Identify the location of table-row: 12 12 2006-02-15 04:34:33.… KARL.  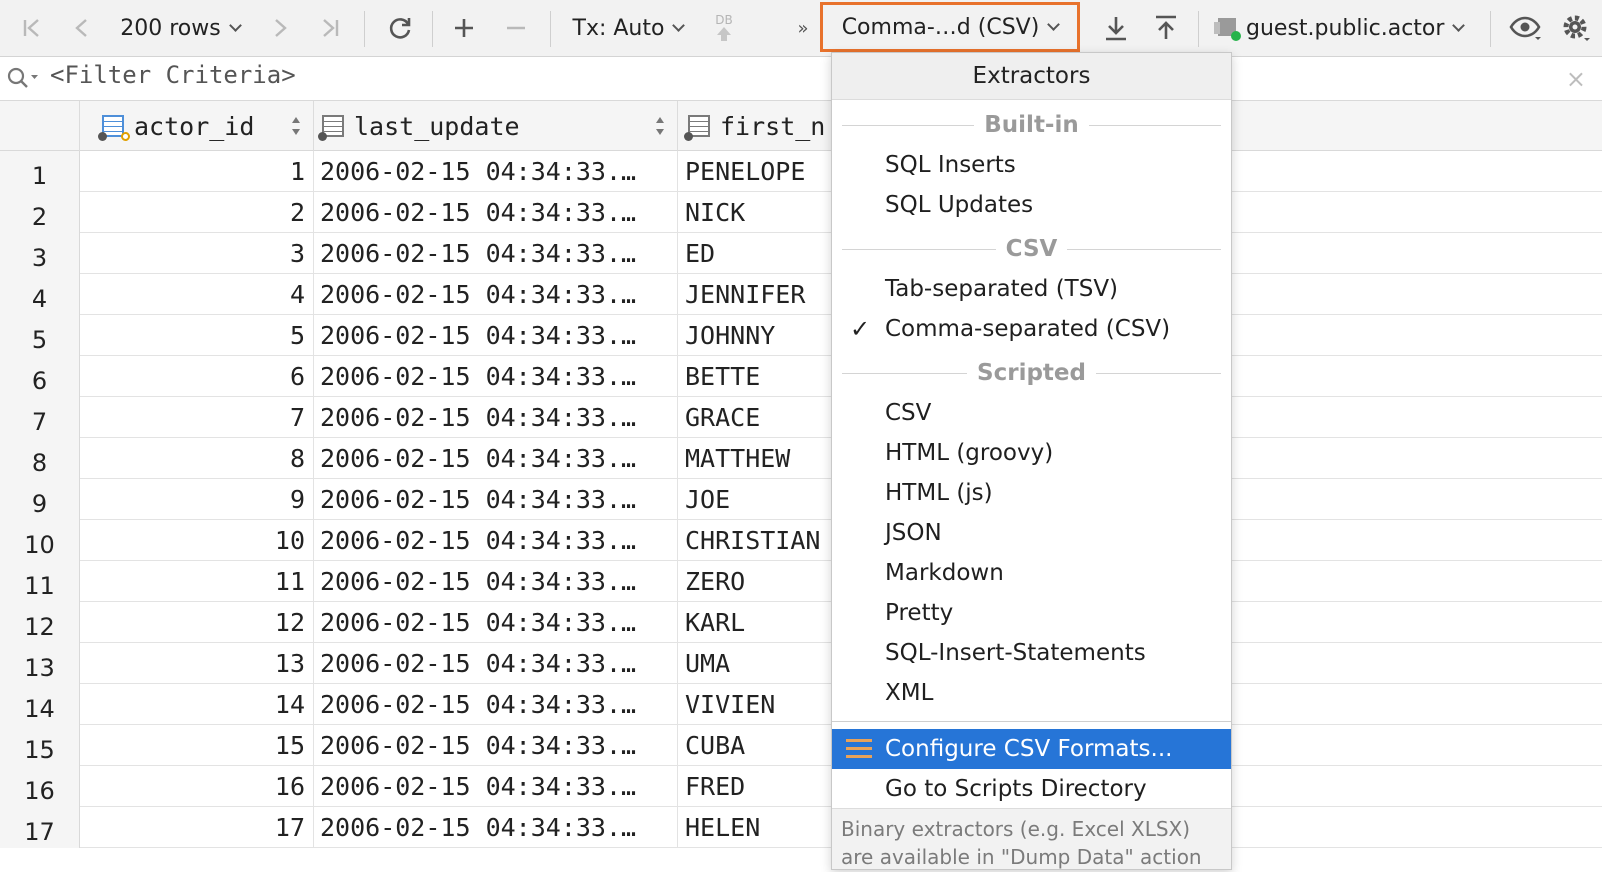
(801, 622).